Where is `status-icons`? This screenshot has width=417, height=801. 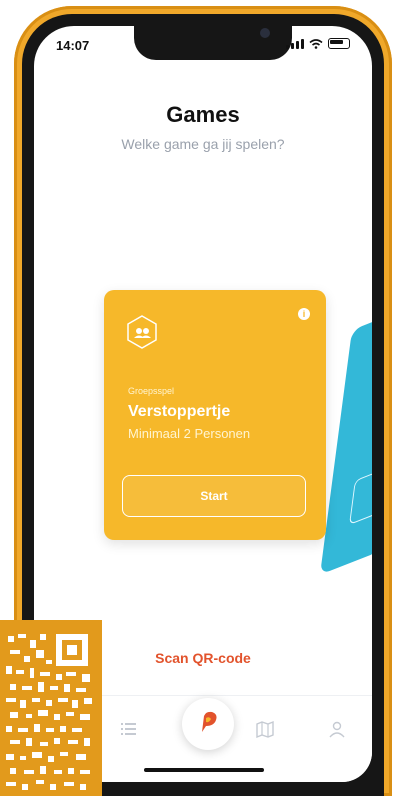 status-icons is located at coordinates (318, 43).